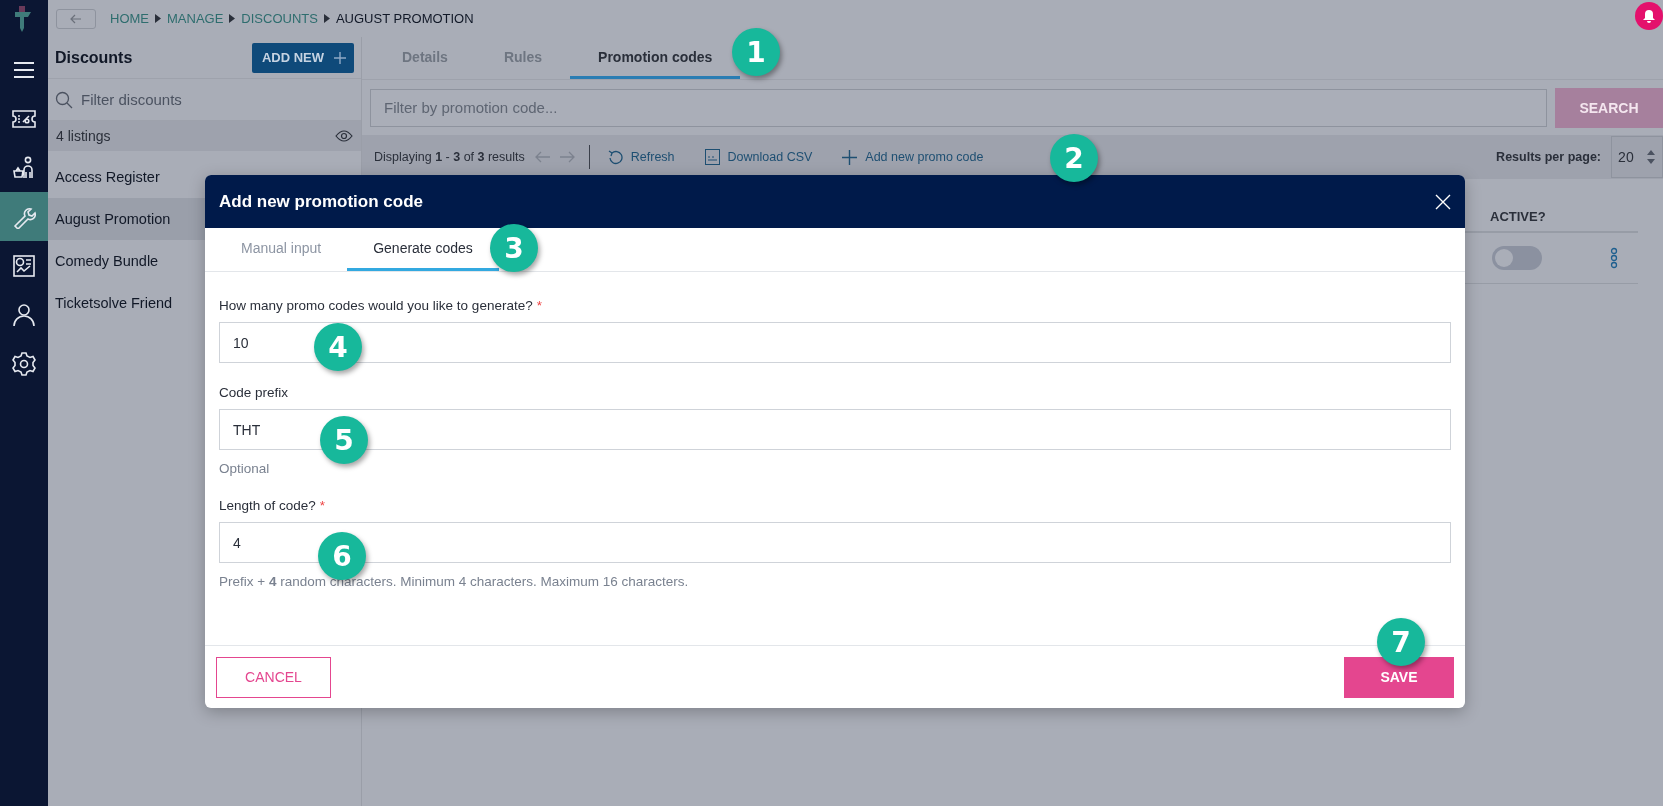  I want to click on results-summary: Displaying 1 - 3 of 3 results, so click(449, 157).